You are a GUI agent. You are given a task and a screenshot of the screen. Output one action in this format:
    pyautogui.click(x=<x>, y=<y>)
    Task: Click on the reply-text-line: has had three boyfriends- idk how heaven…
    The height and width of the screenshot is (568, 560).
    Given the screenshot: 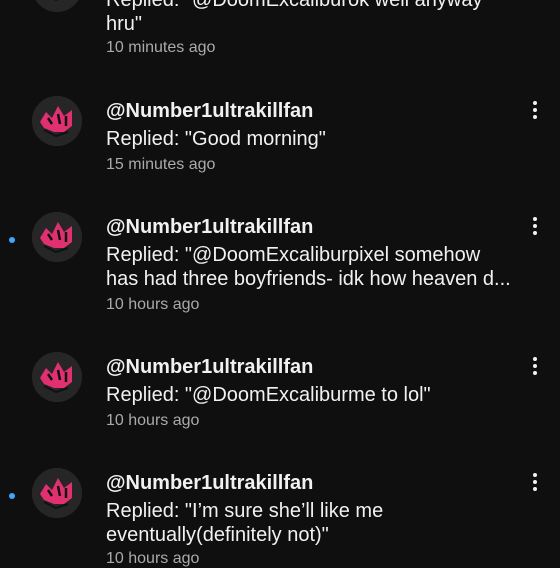 What is the action you would take?
    pyautogui.click(x=308, y=279)
    